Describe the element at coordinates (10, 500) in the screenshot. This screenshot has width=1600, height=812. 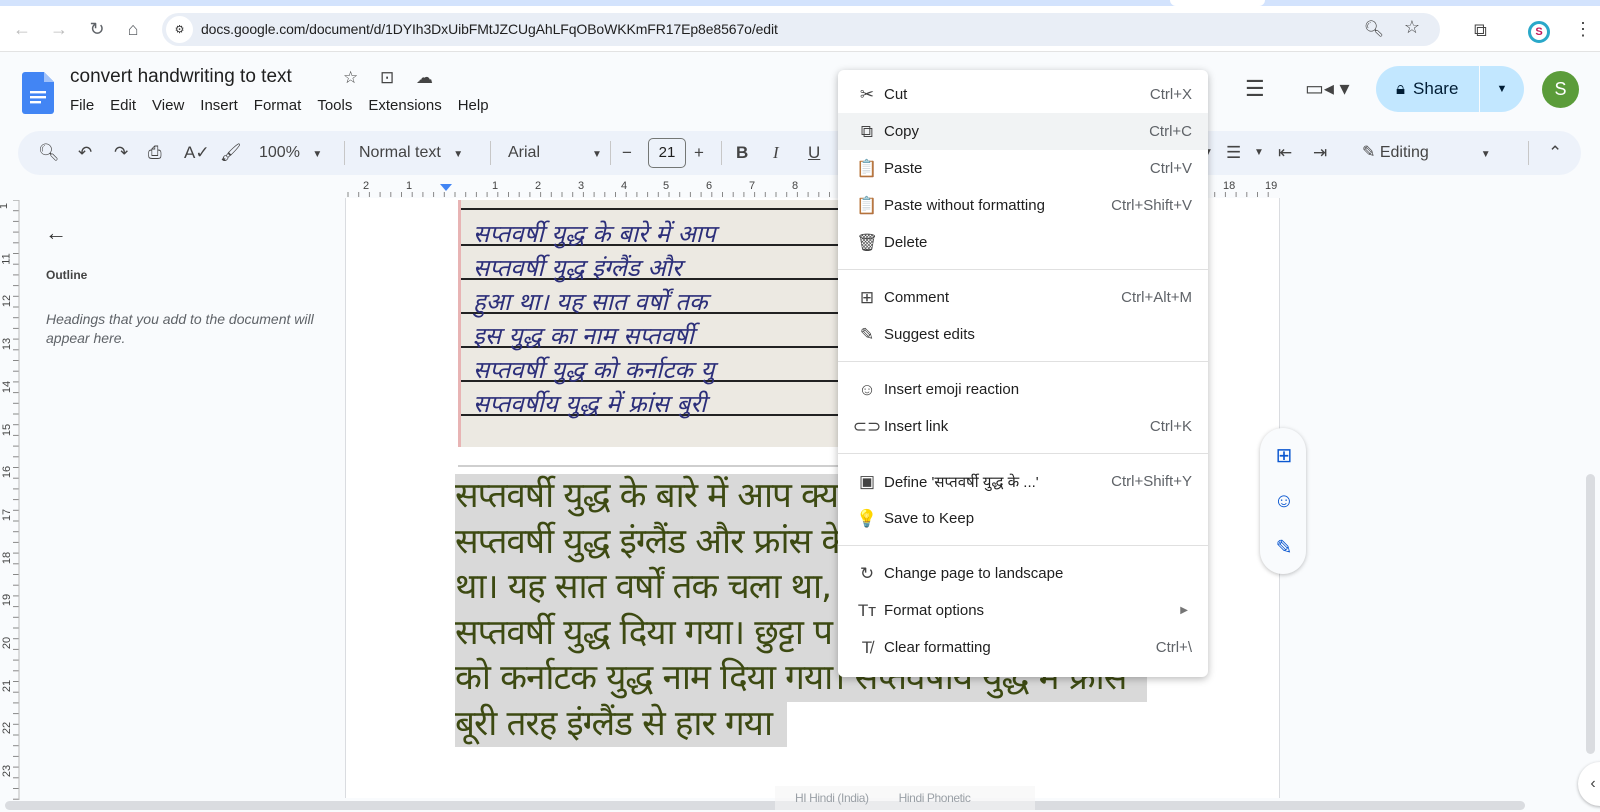
I see `vertical-ruler: 111121314151617181920212223` at that location.